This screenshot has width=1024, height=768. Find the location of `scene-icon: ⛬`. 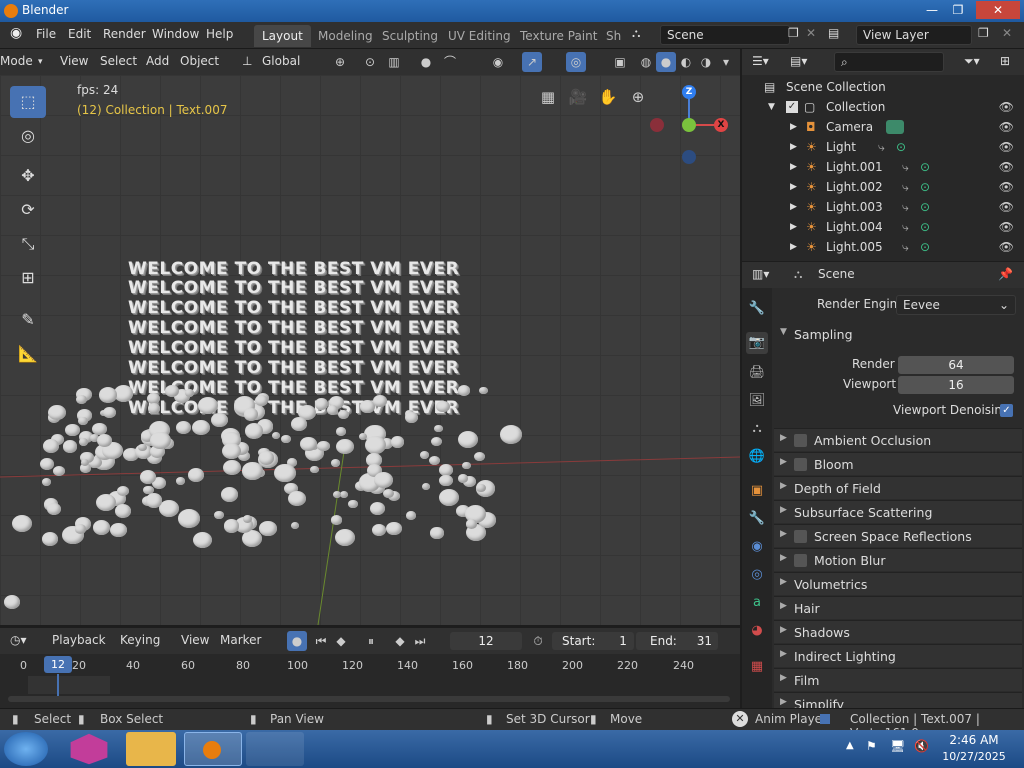

scene-icon: ⛬ is located at coordinates (636, 33).